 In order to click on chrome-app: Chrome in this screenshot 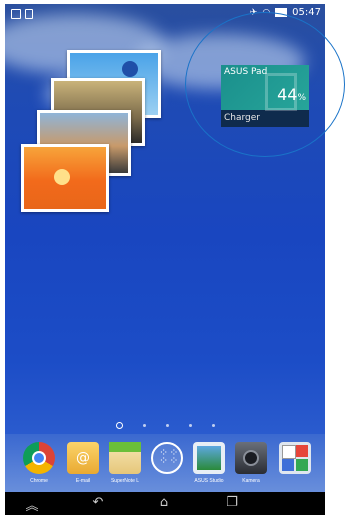, I will do `click(39, 463)`.